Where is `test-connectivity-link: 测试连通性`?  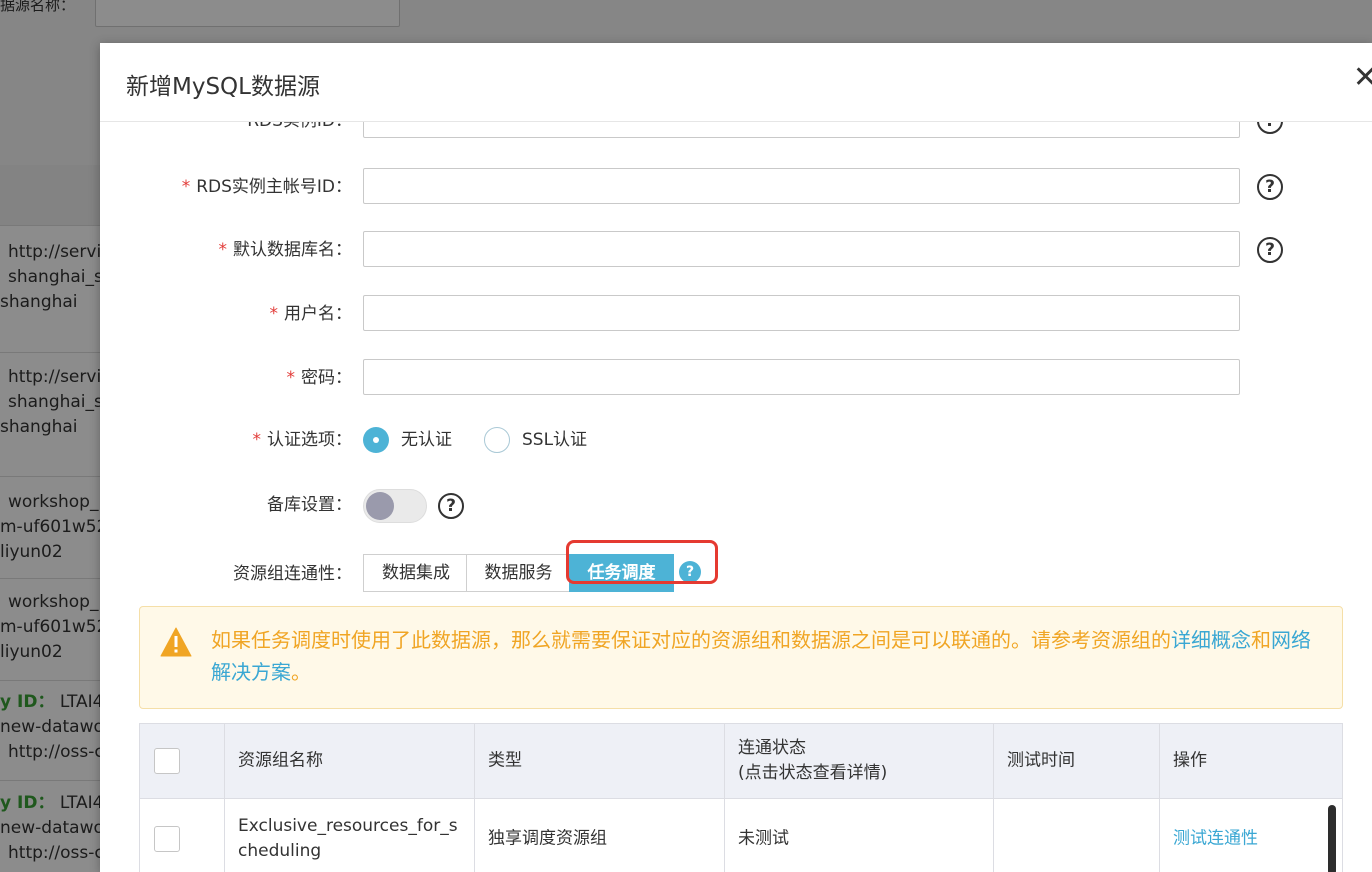 test-connectivity-link: 测试连通性 is located at coordinates (1254, 838).